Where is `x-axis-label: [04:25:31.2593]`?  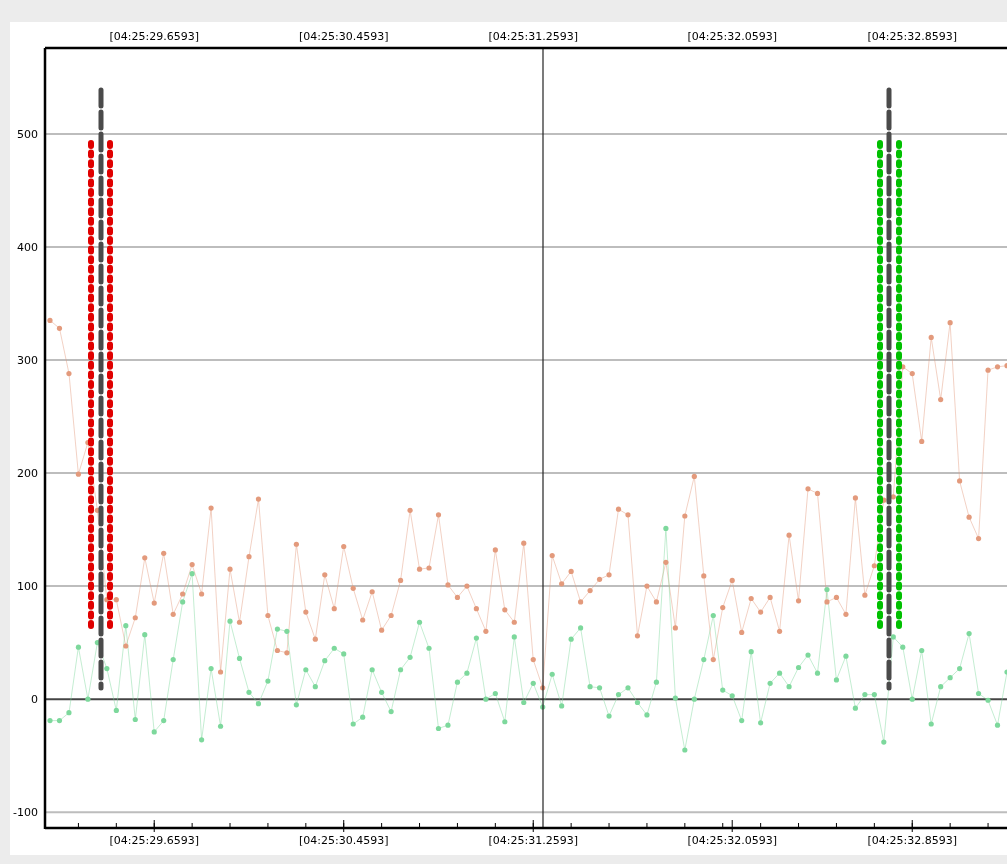 x-axis-label: [04:25:31.2593] is located at coordinates (533, 840).